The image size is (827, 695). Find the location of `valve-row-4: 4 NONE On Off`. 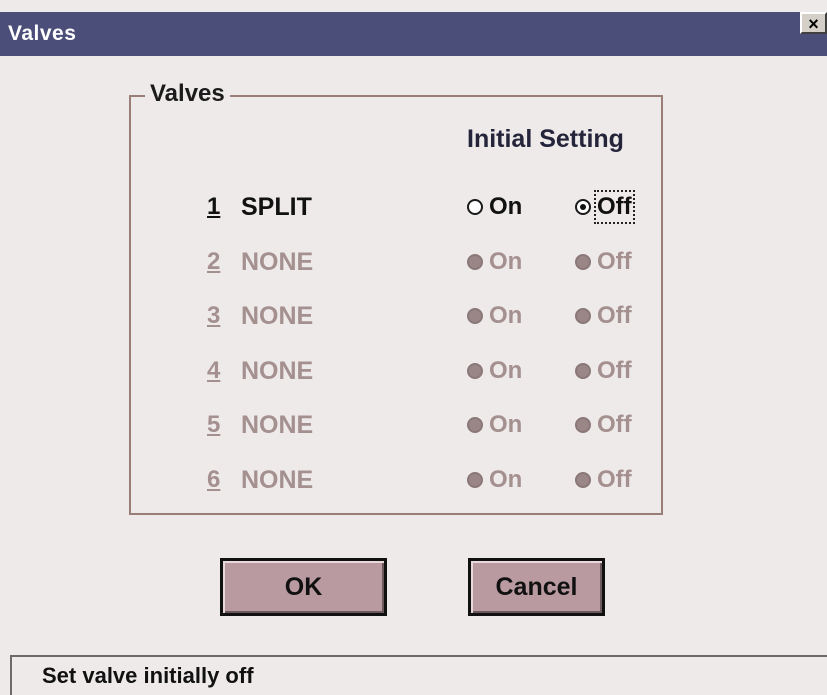

valve-row-4: 4 NONE On Off is located at coordinates (396, 371).